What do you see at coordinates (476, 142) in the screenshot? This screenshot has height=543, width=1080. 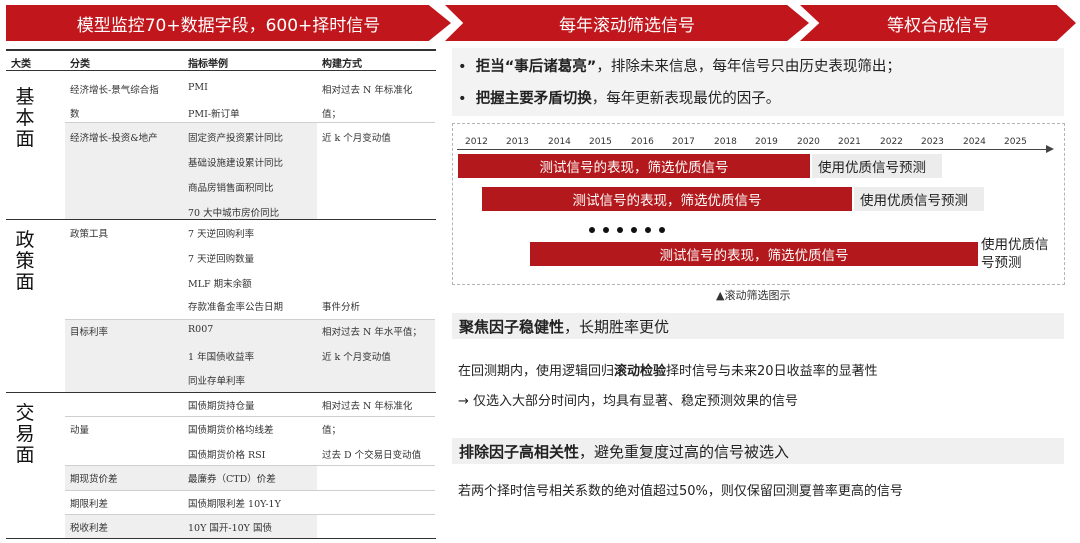 I see `year-label: 2012` at bounding box center [476, 142].